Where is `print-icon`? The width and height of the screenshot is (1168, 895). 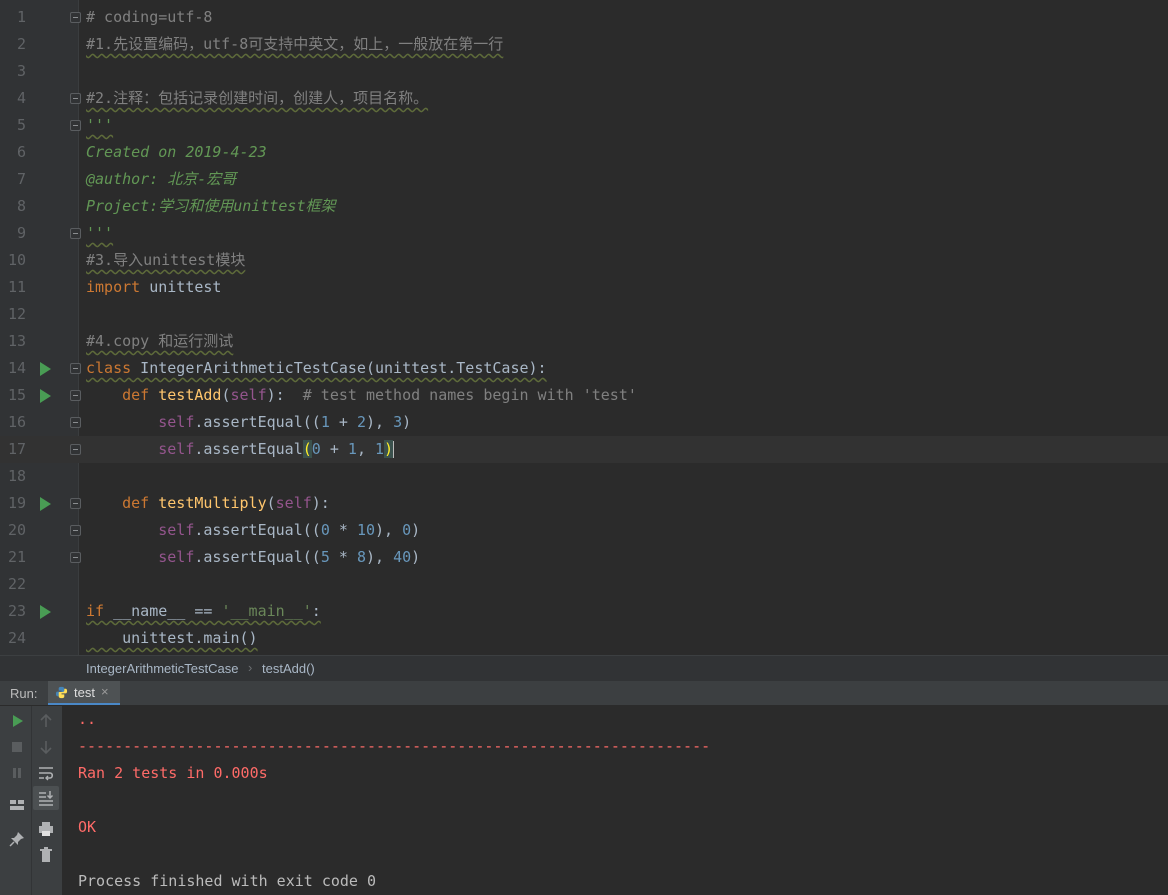 print-icon is located at coordinates (46, 829).